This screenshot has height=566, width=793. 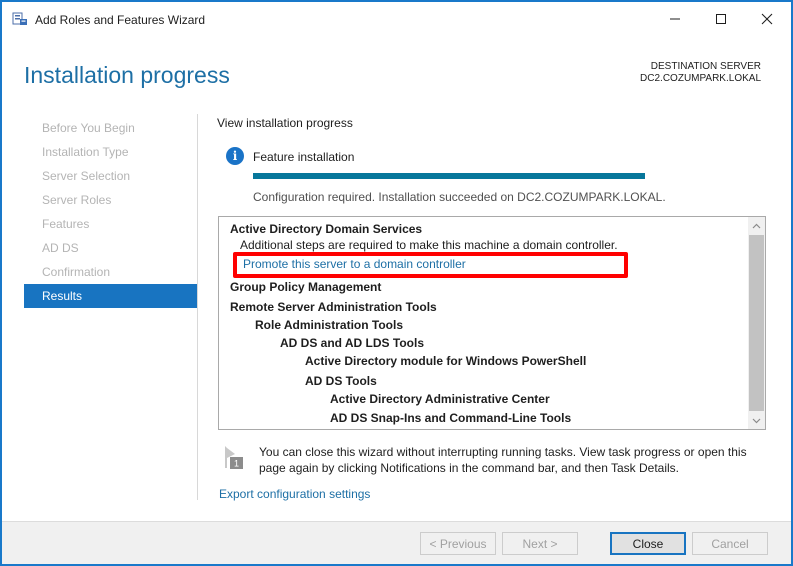 What do you see at coordinates (648, 543) in the screenshot?
I see `close-button: Close` at bounding box center [648, 543].